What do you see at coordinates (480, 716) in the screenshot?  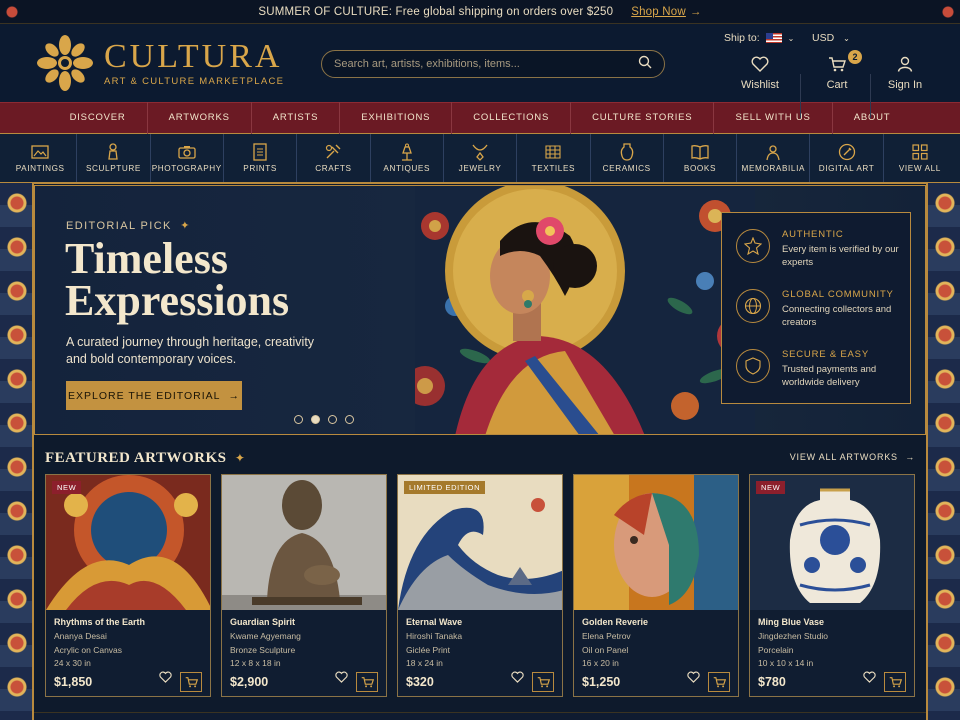 I see `next-section-edge` at bounding box center [480, 716].